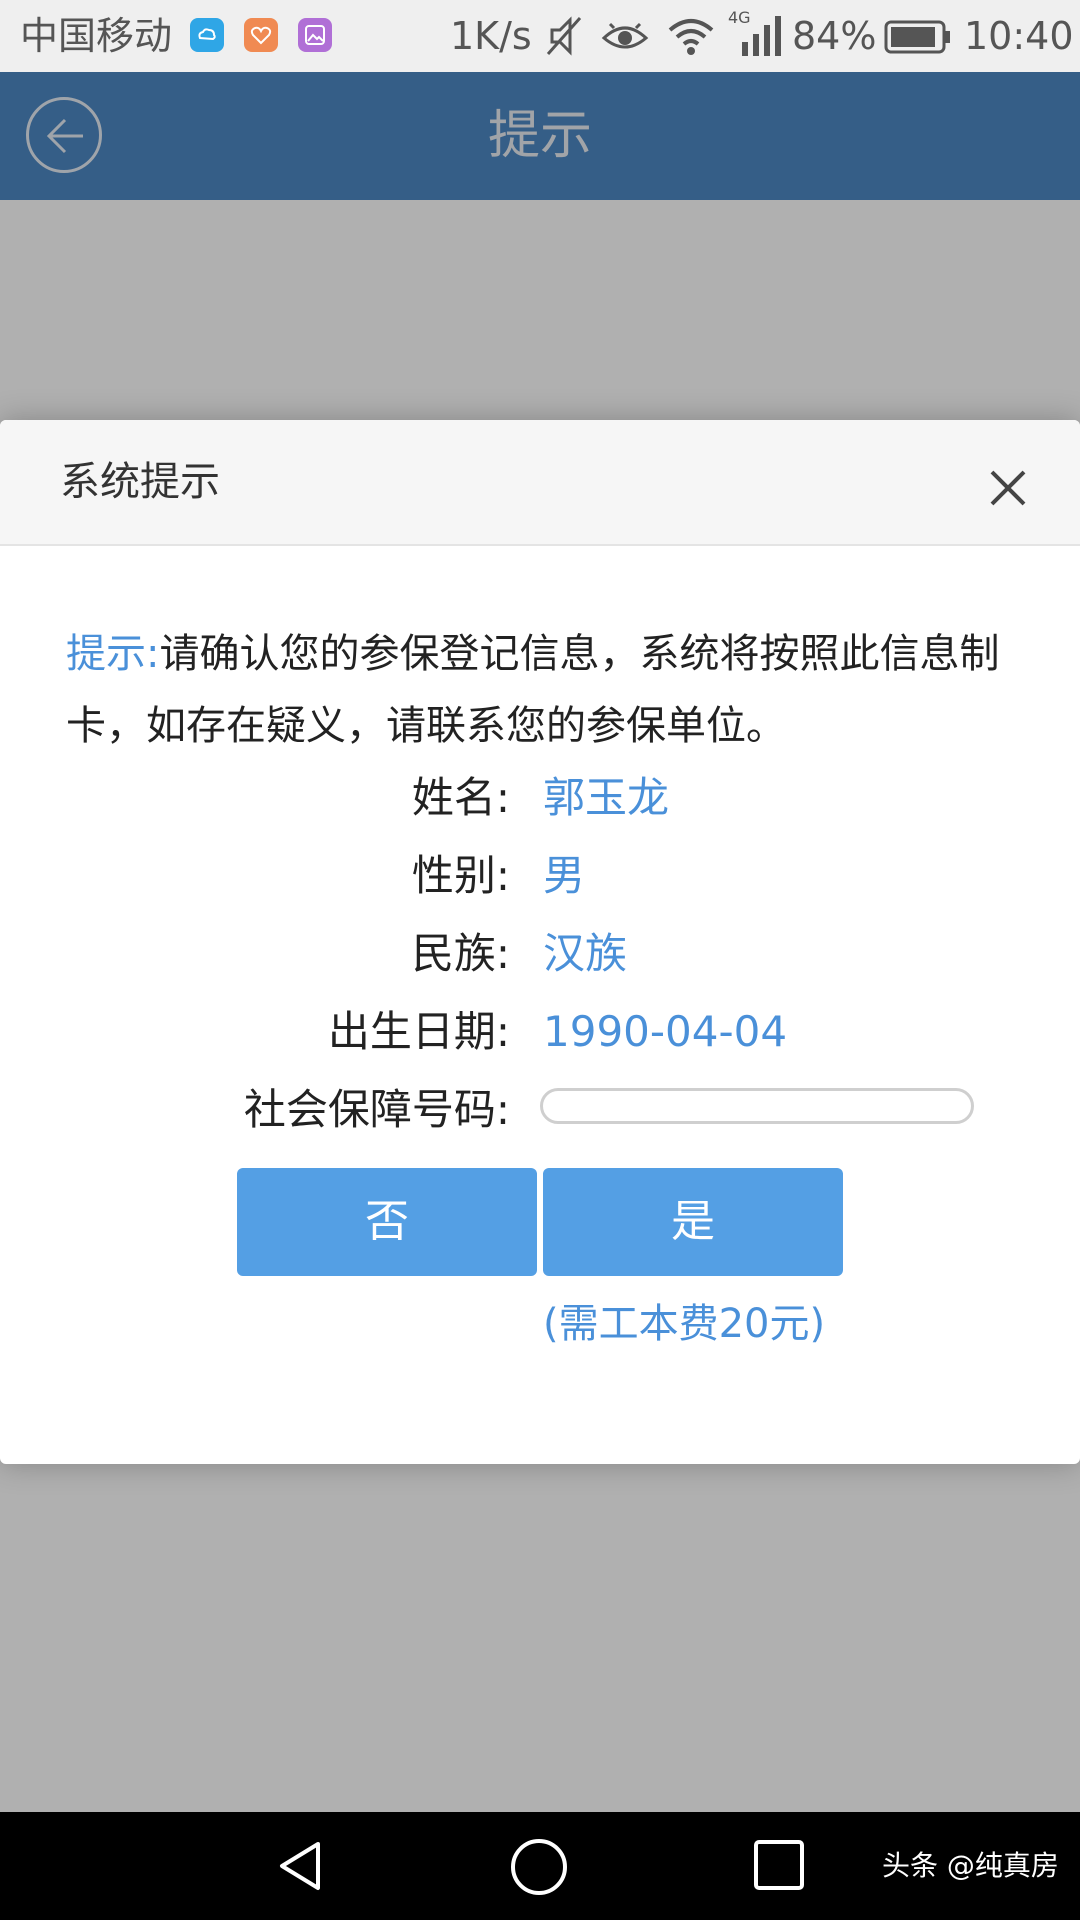  Describe the element at coordinates (387, 1222) in the screenshot. I see `no-button: 否` at that location.